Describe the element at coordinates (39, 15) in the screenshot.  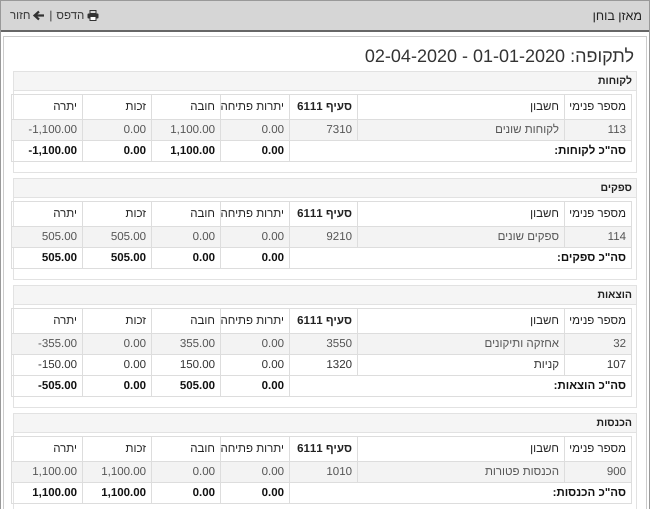
I see `arrow-left-icon` at that location.